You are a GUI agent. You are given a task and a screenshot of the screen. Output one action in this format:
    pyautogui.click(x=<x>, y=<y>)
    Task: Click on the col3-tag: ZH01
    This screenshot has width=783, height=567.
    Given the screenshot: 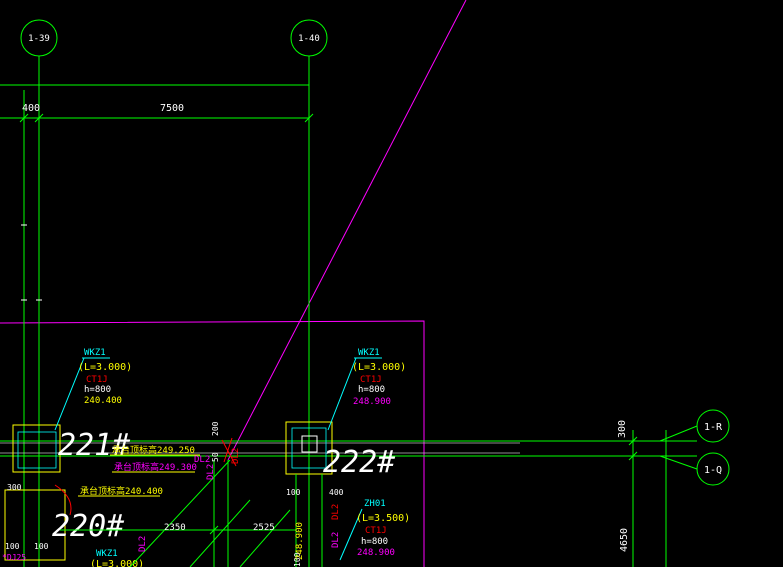 What is the action you would take?
    pyautogui.click(x=375, y=504)
    